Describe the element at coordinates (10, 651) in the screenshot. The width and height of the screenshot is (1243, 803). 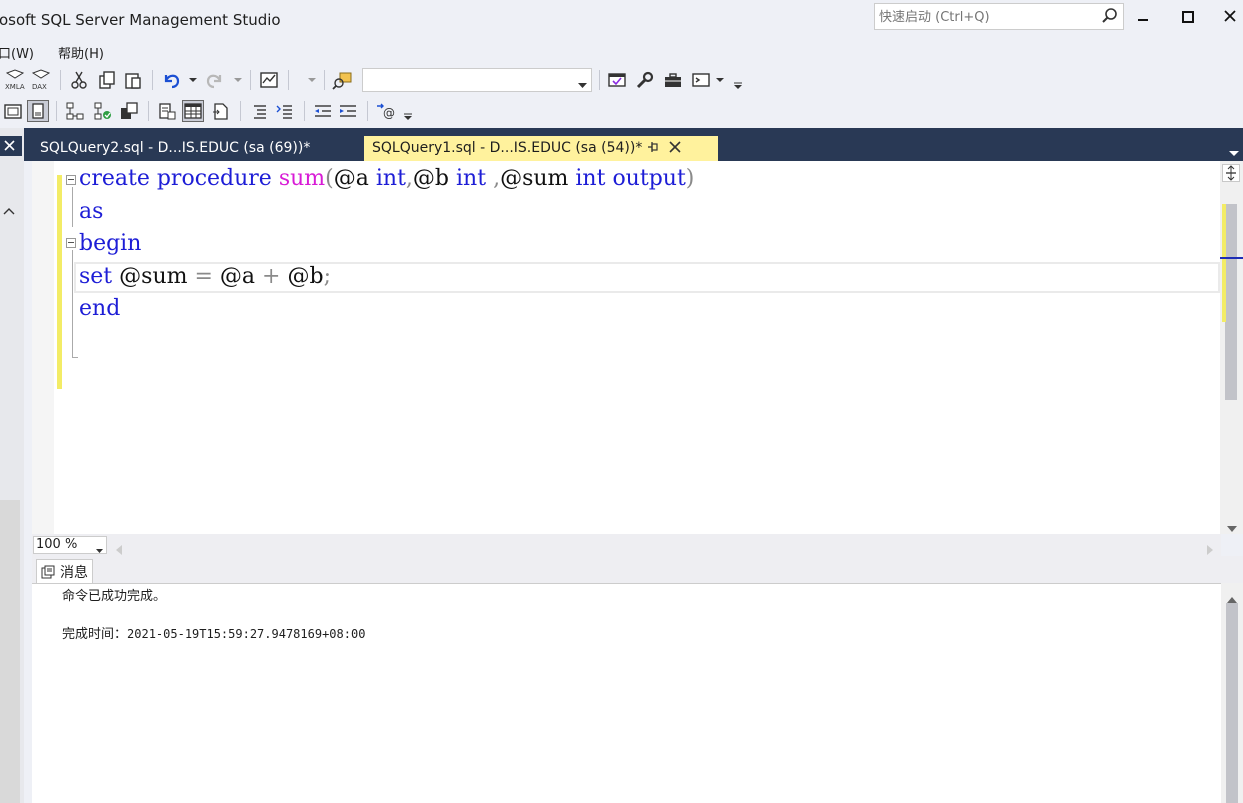
I see `panel-scroll-track` at that location.